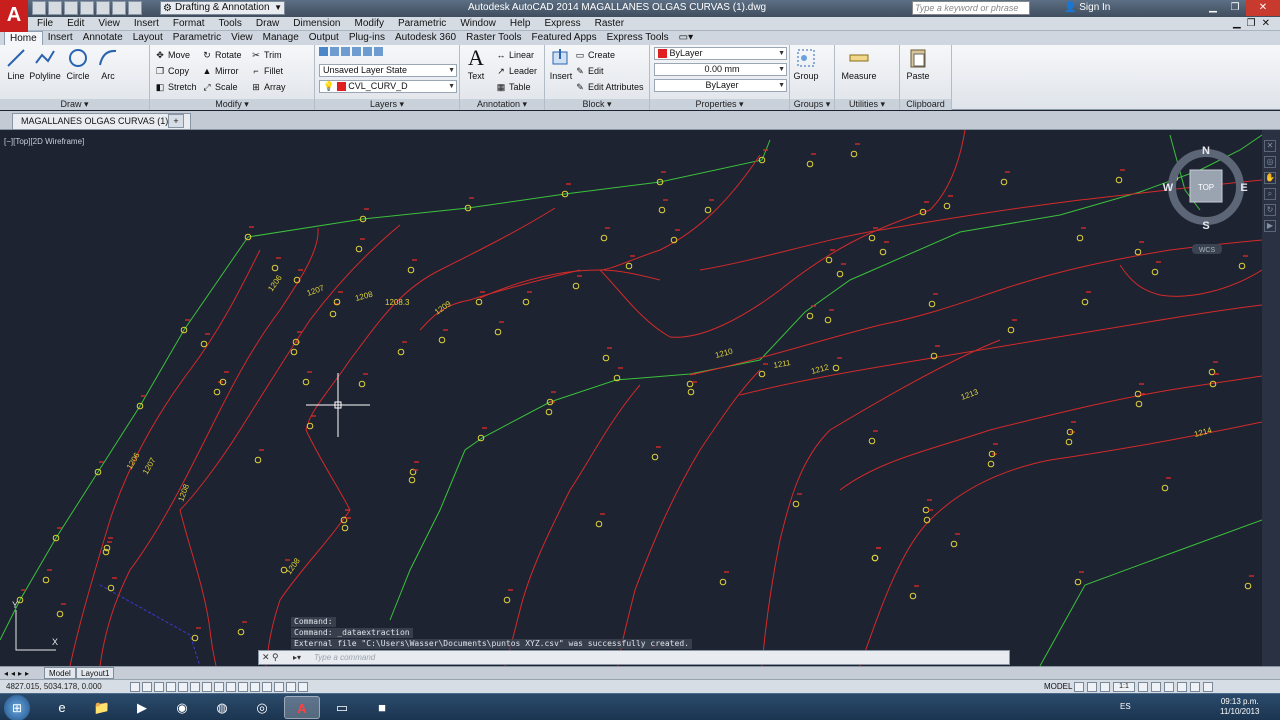 The height and width of the screenshot is (720, 1280). I want to click on steering-wheel-icon: ◎, so click(1270, 162).